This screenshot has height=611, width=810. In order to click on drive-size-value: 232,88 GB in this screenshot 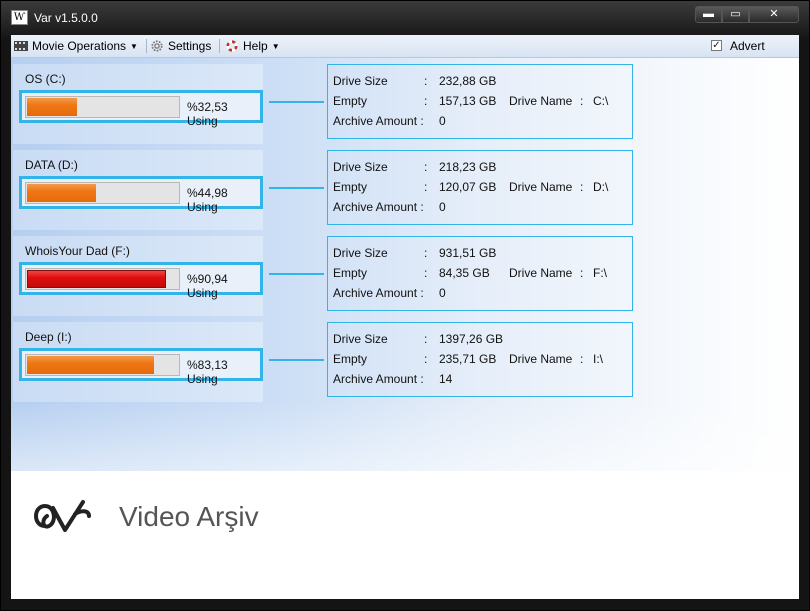, I will do `click(468, 81)`.